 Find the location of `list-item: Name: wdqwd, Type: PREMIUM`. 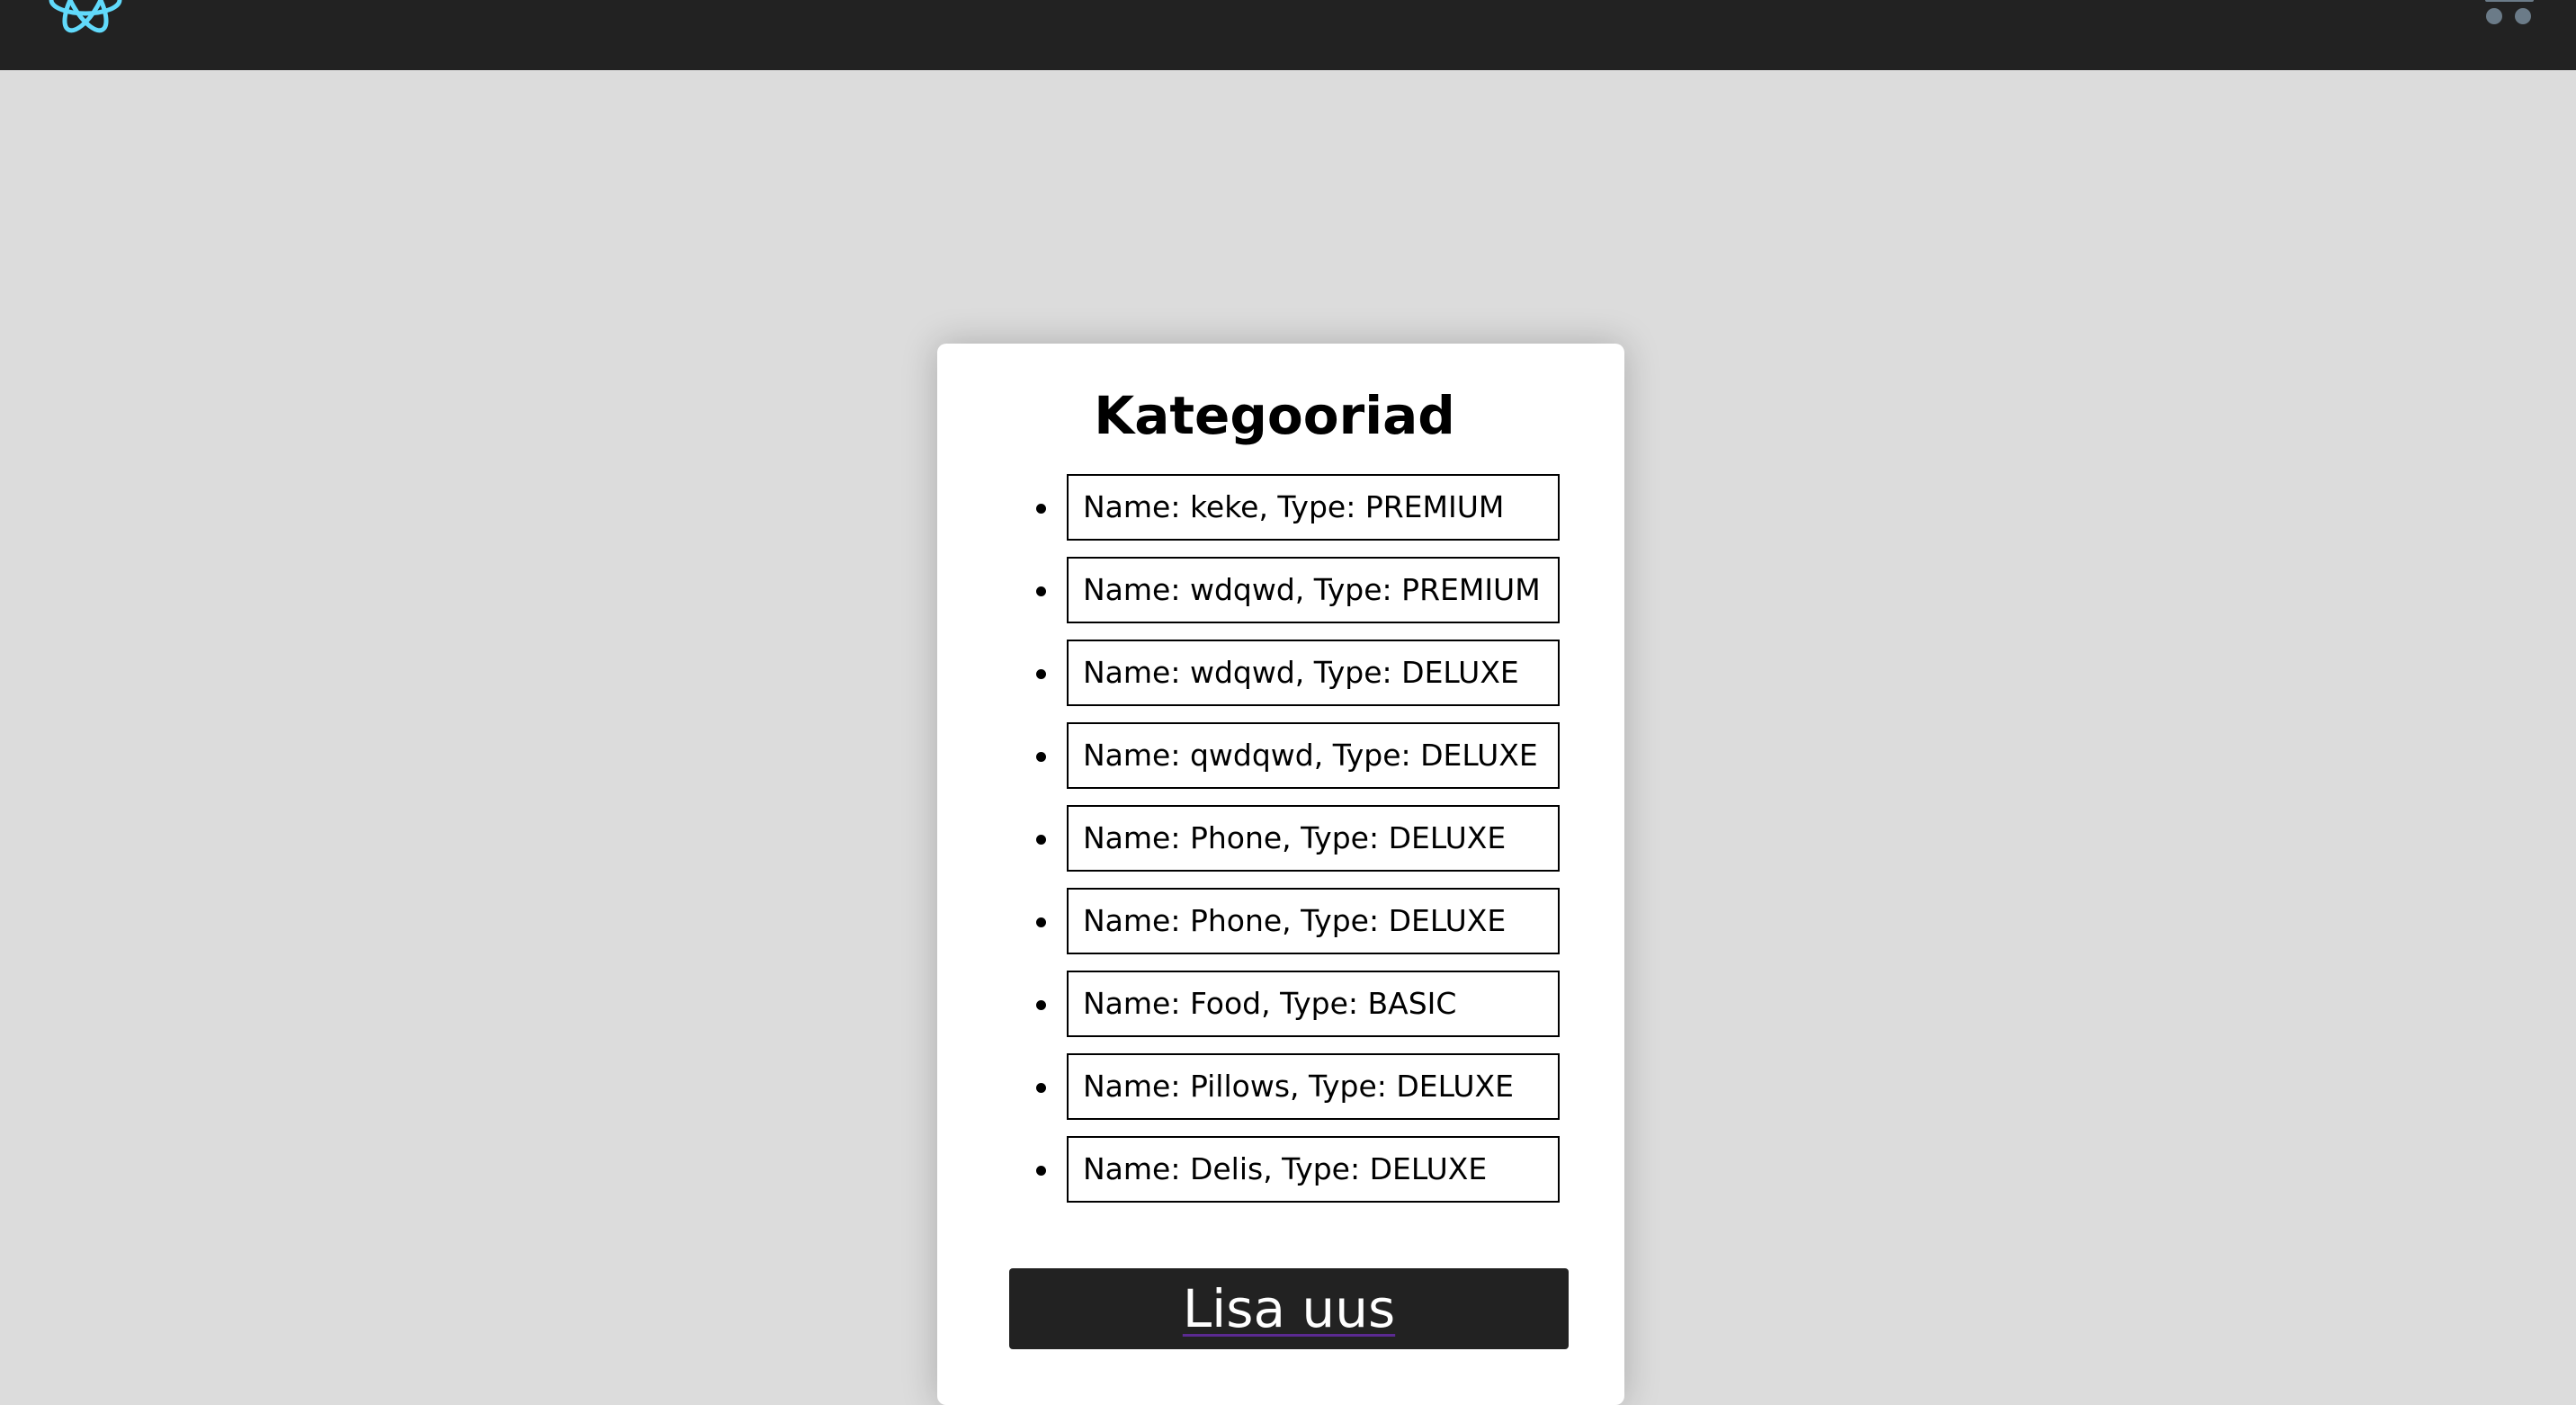

list-item: Name: wdqwd, Type: PREMIUM is located at coordinates (1280, 590).